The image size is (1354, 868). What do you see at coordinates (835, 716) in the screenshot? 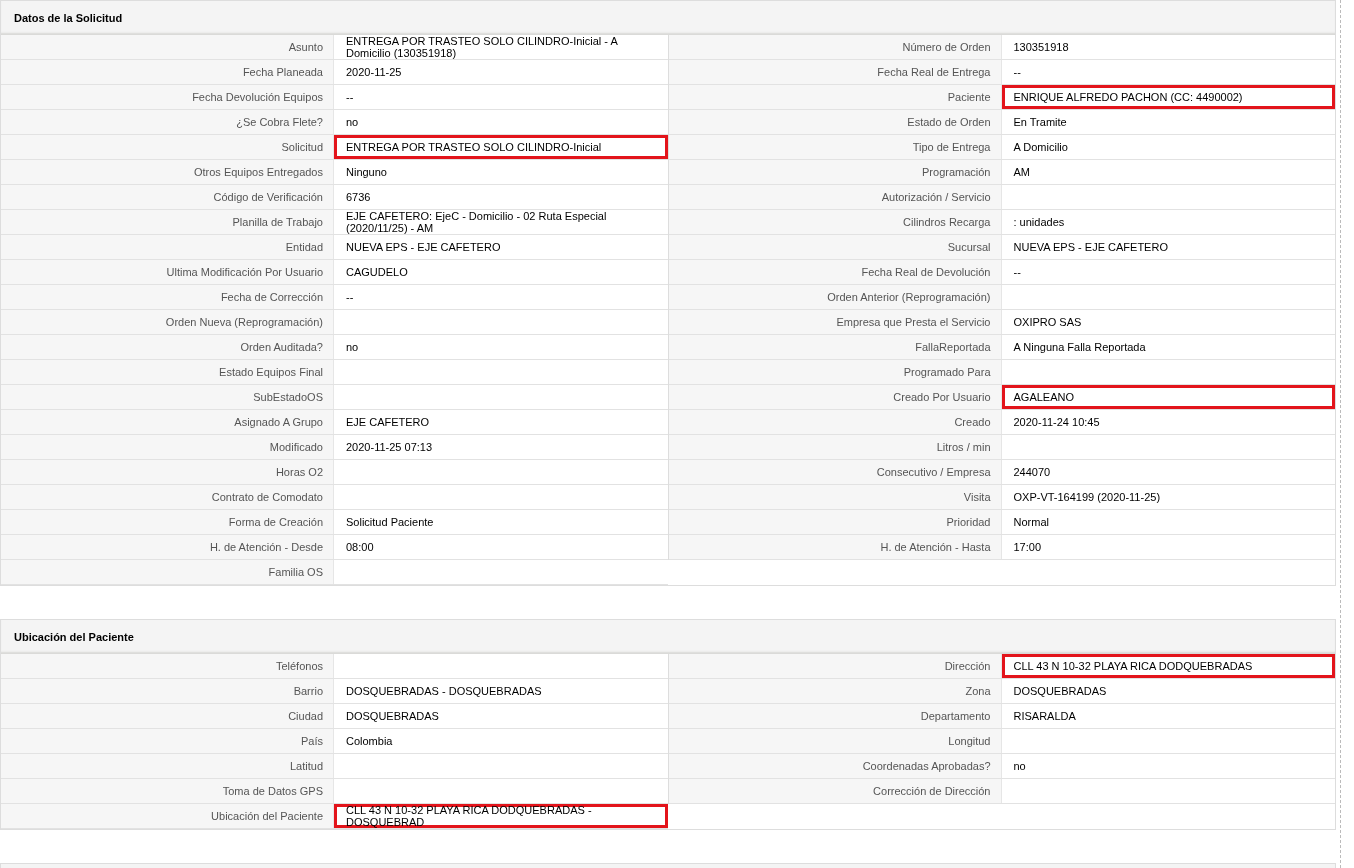
I see `field-label: Departamento` at bounding box center [835, 716].